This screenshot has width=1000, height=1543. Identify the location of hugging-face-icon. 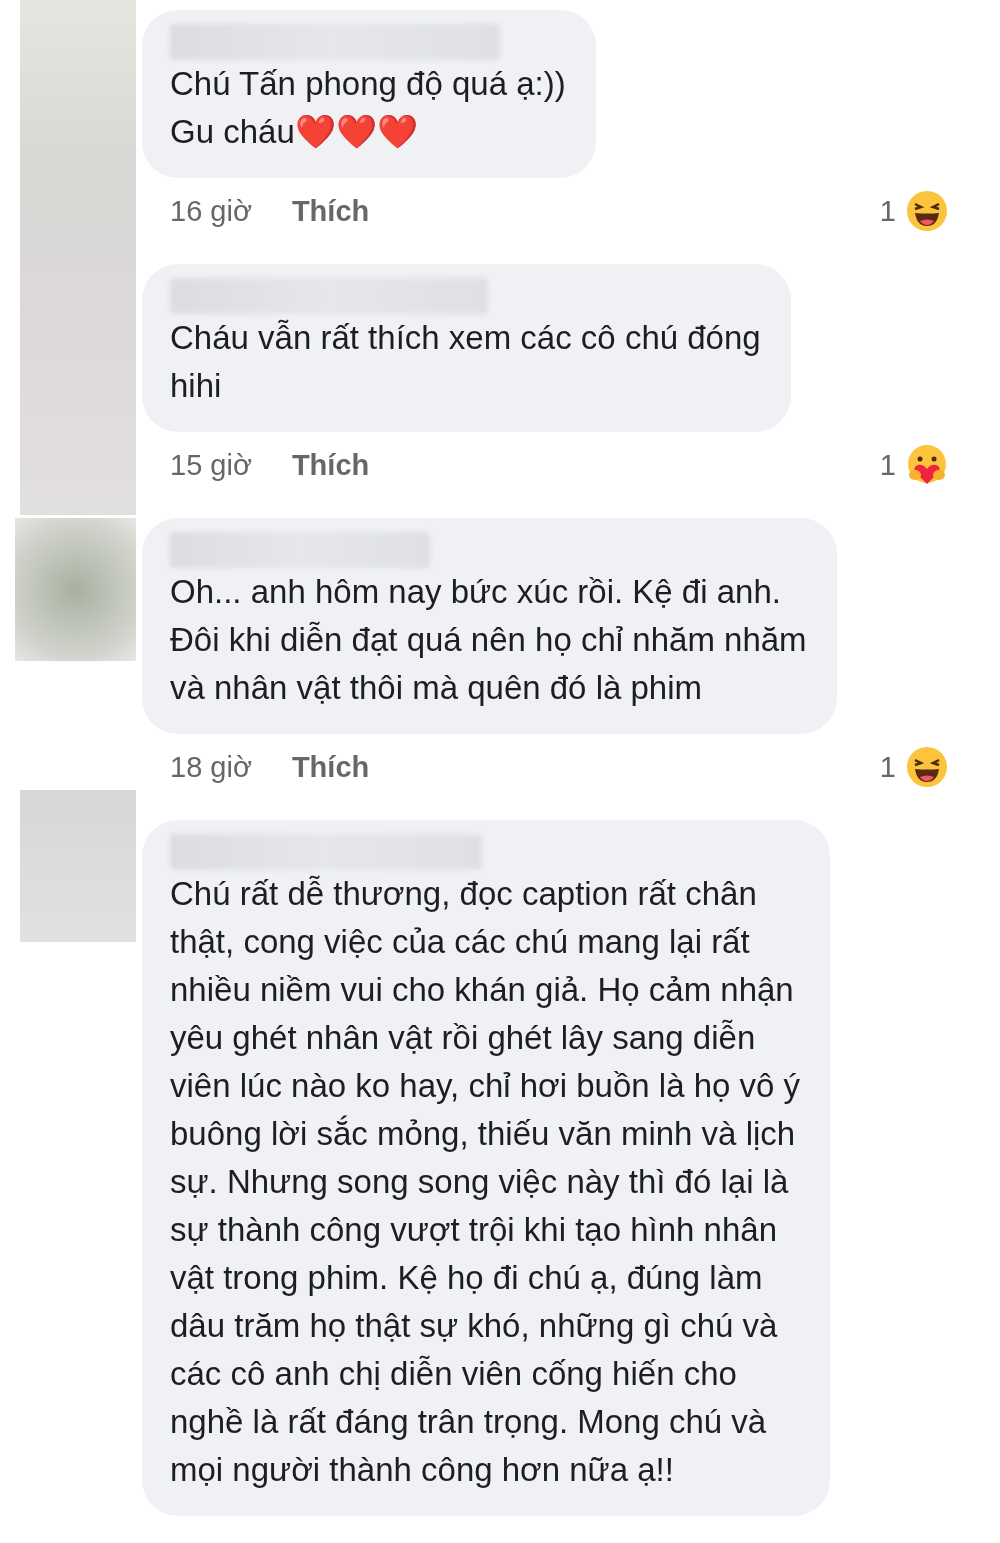
(927, 465).